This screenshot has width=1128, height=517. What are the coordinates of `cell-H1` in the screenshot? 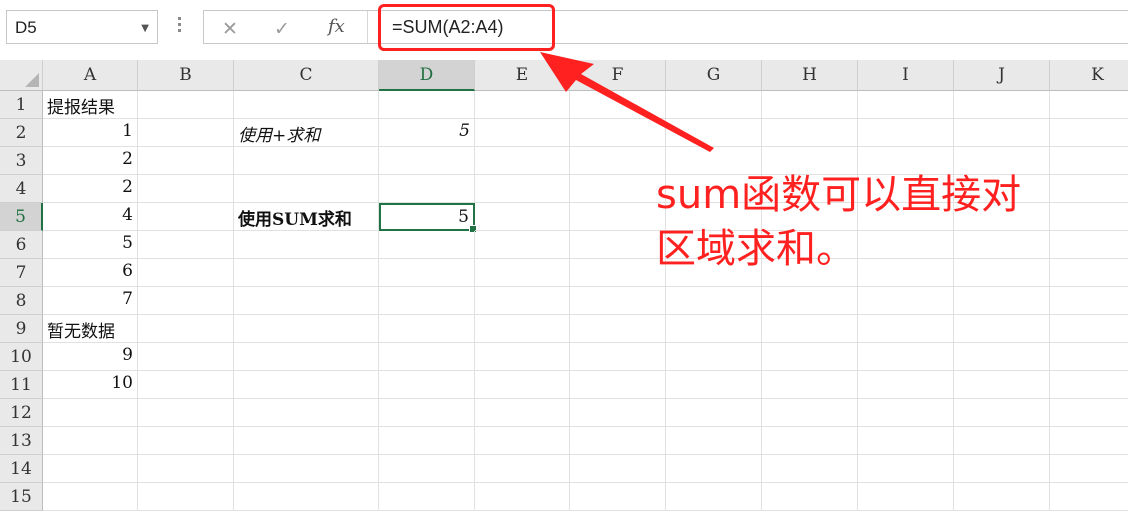 It's located at (810, 105).